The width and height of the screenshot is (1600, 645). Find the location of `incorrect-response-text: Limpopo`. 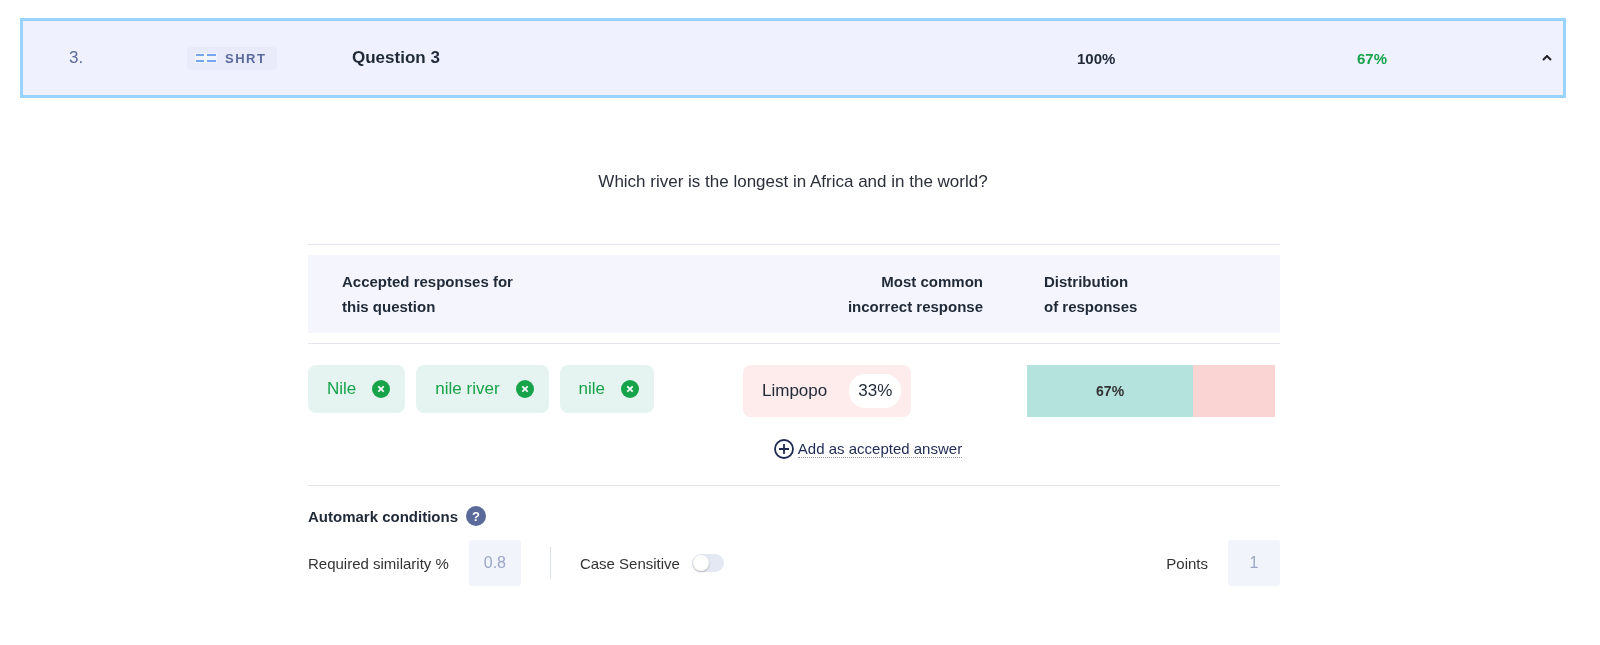

incorrect-response-text: Limpopo is located at coordinates (795, 391).